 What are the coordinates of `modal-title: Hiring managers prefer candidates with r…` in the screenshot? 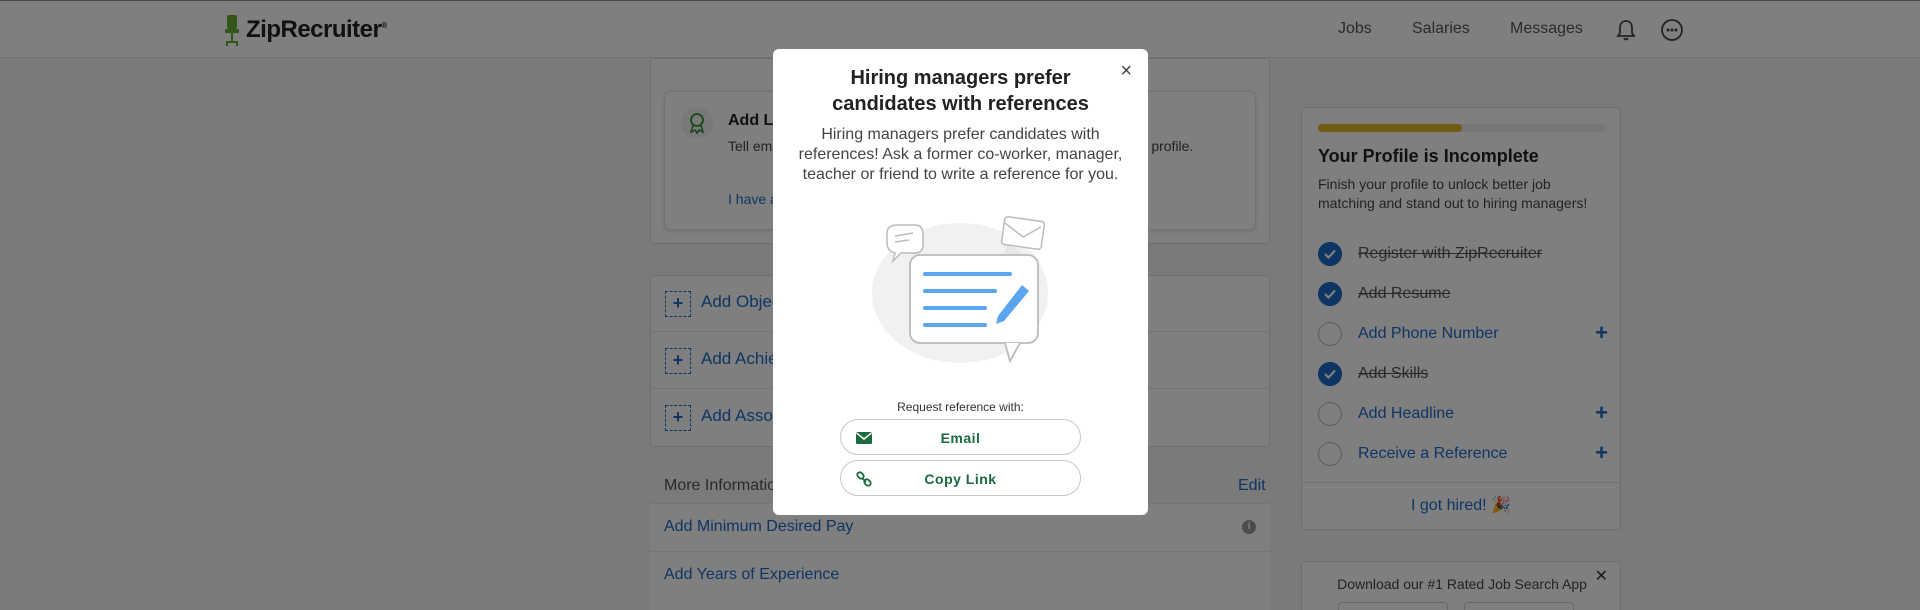 It's located at (960, 91).